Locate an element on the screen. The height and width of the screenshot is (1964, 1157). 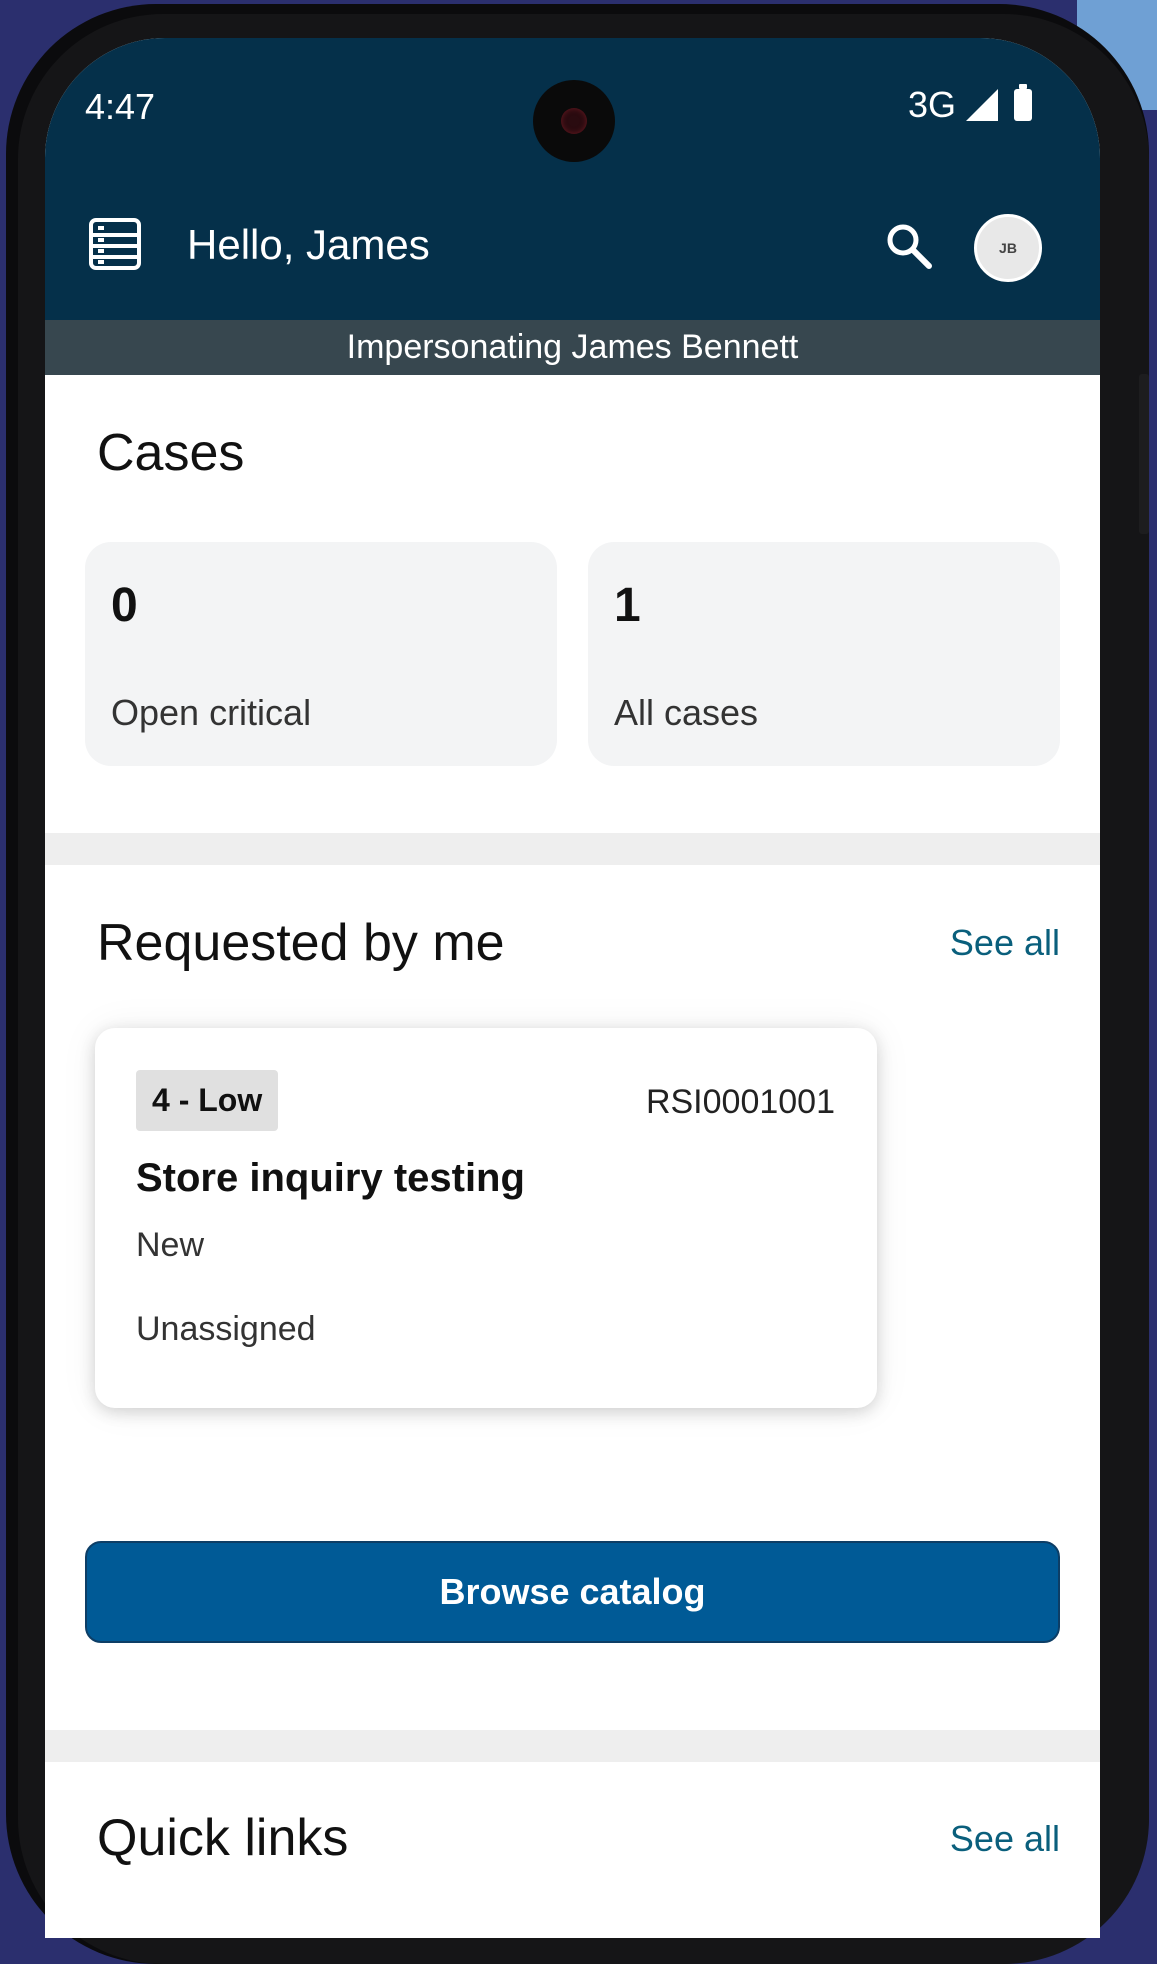
search-icon is located at coordinates (909, 246).